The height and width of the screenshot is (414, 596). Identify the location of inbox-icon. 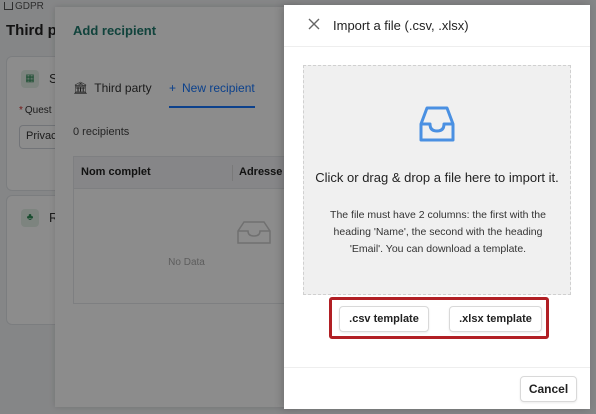
(437, 124).